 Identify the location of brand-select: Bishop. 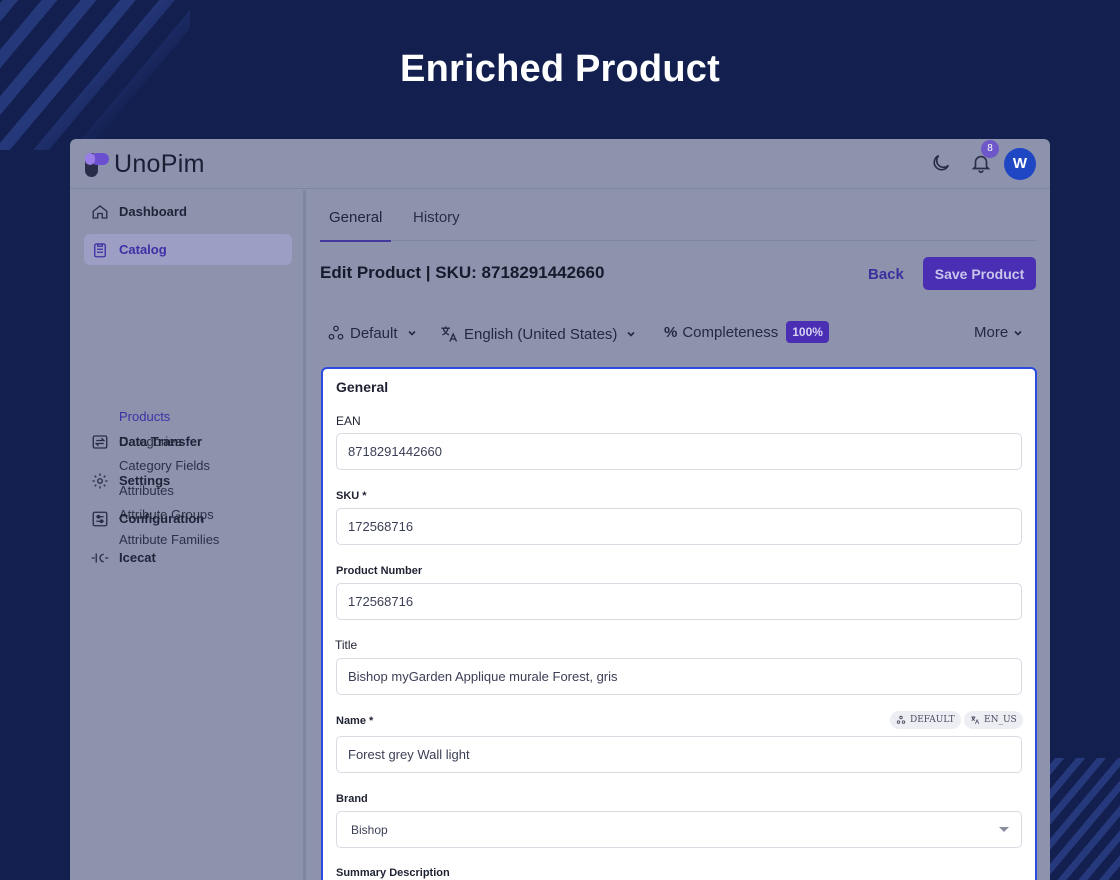
(679, 829).